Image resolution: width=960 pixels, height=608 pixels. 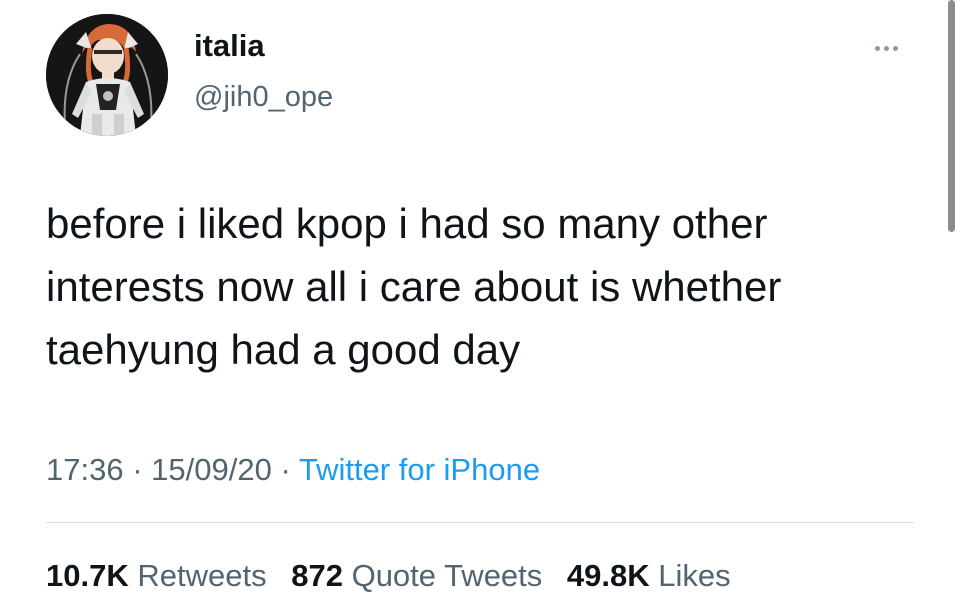 I want to click on avatar, so click(x=107, y=75).